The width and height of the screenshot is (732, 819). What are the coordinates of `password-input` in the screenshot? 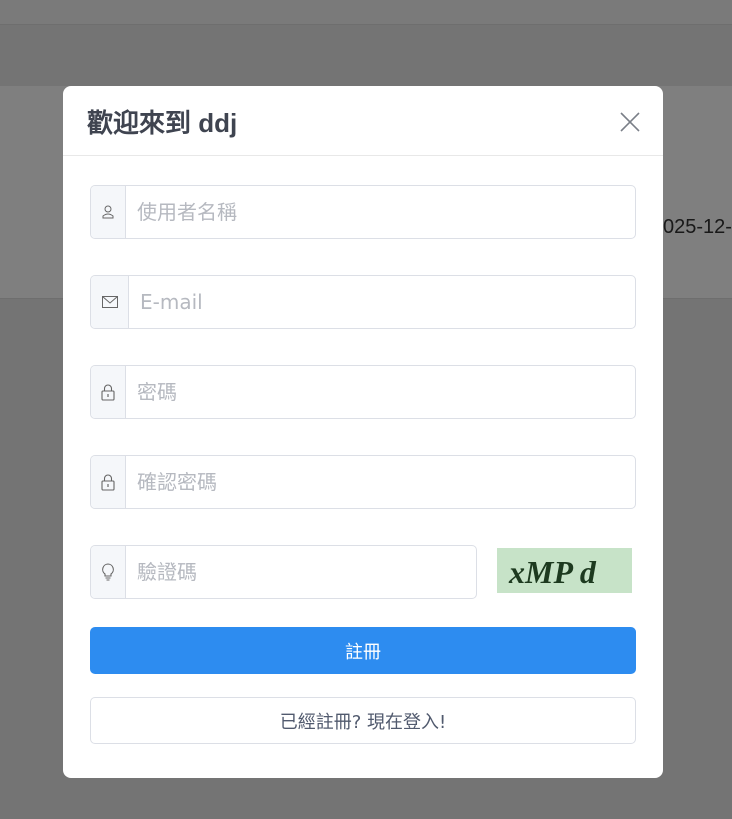 It's located at (380, 392).